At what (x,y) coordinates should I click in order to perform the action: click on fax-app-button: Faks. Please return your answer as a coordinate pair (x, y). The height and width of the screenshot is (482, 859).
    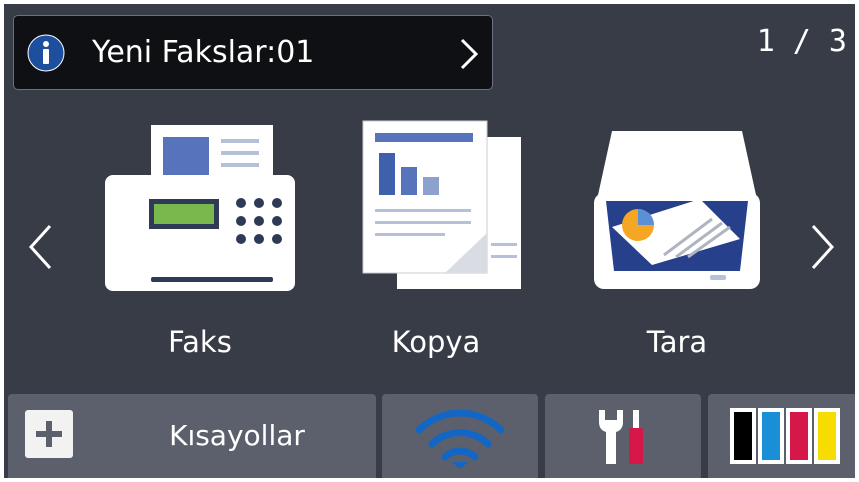
    Looking at the image, I should click on (200, 241).